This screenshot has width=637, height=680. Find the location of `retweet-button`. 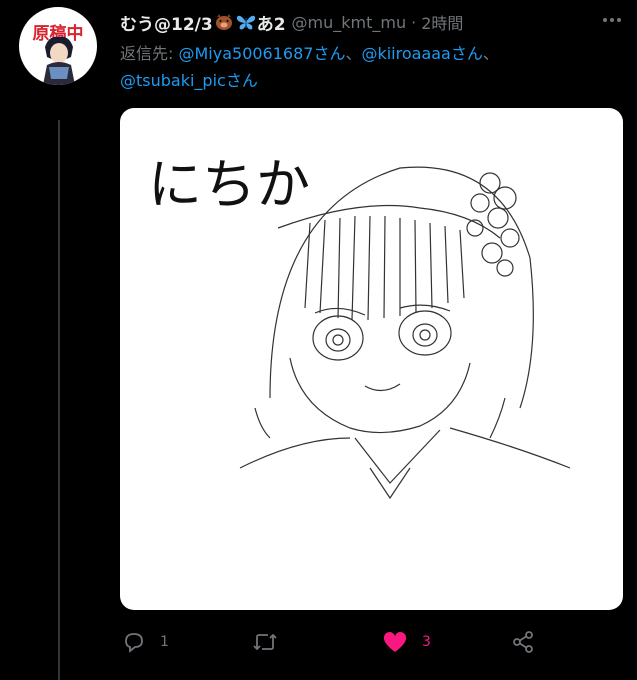

retweet-button is located at coordinates (265, 642).